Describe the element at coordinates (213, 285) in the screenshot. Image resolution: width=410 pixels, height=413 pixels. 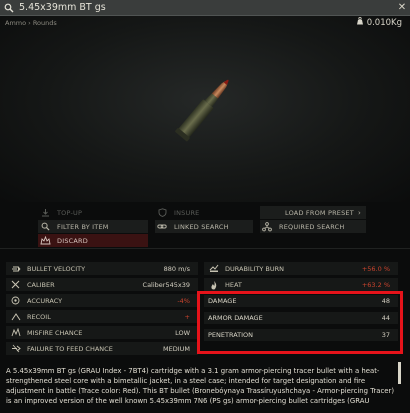
I see `heat-icon` at that location.